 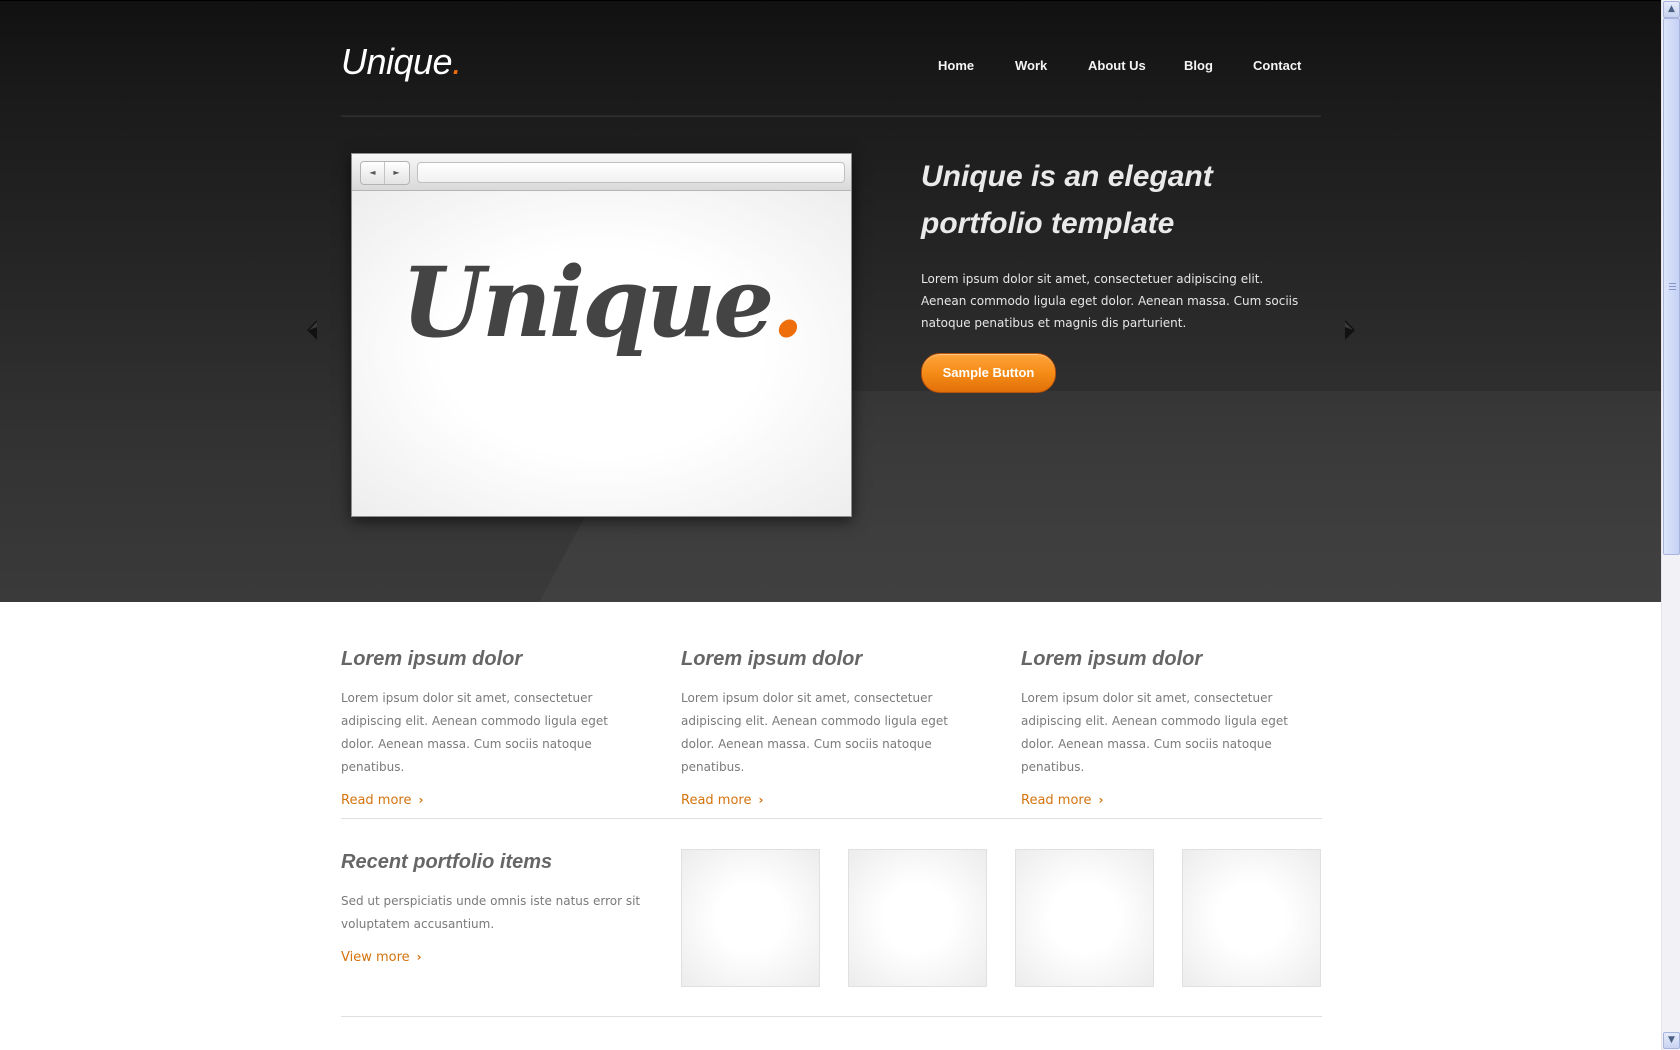 What do you see at coordinates (1277, 65) in the screenshot?
I see `nav-contact: Contact` at bounding box center [1277, 65].